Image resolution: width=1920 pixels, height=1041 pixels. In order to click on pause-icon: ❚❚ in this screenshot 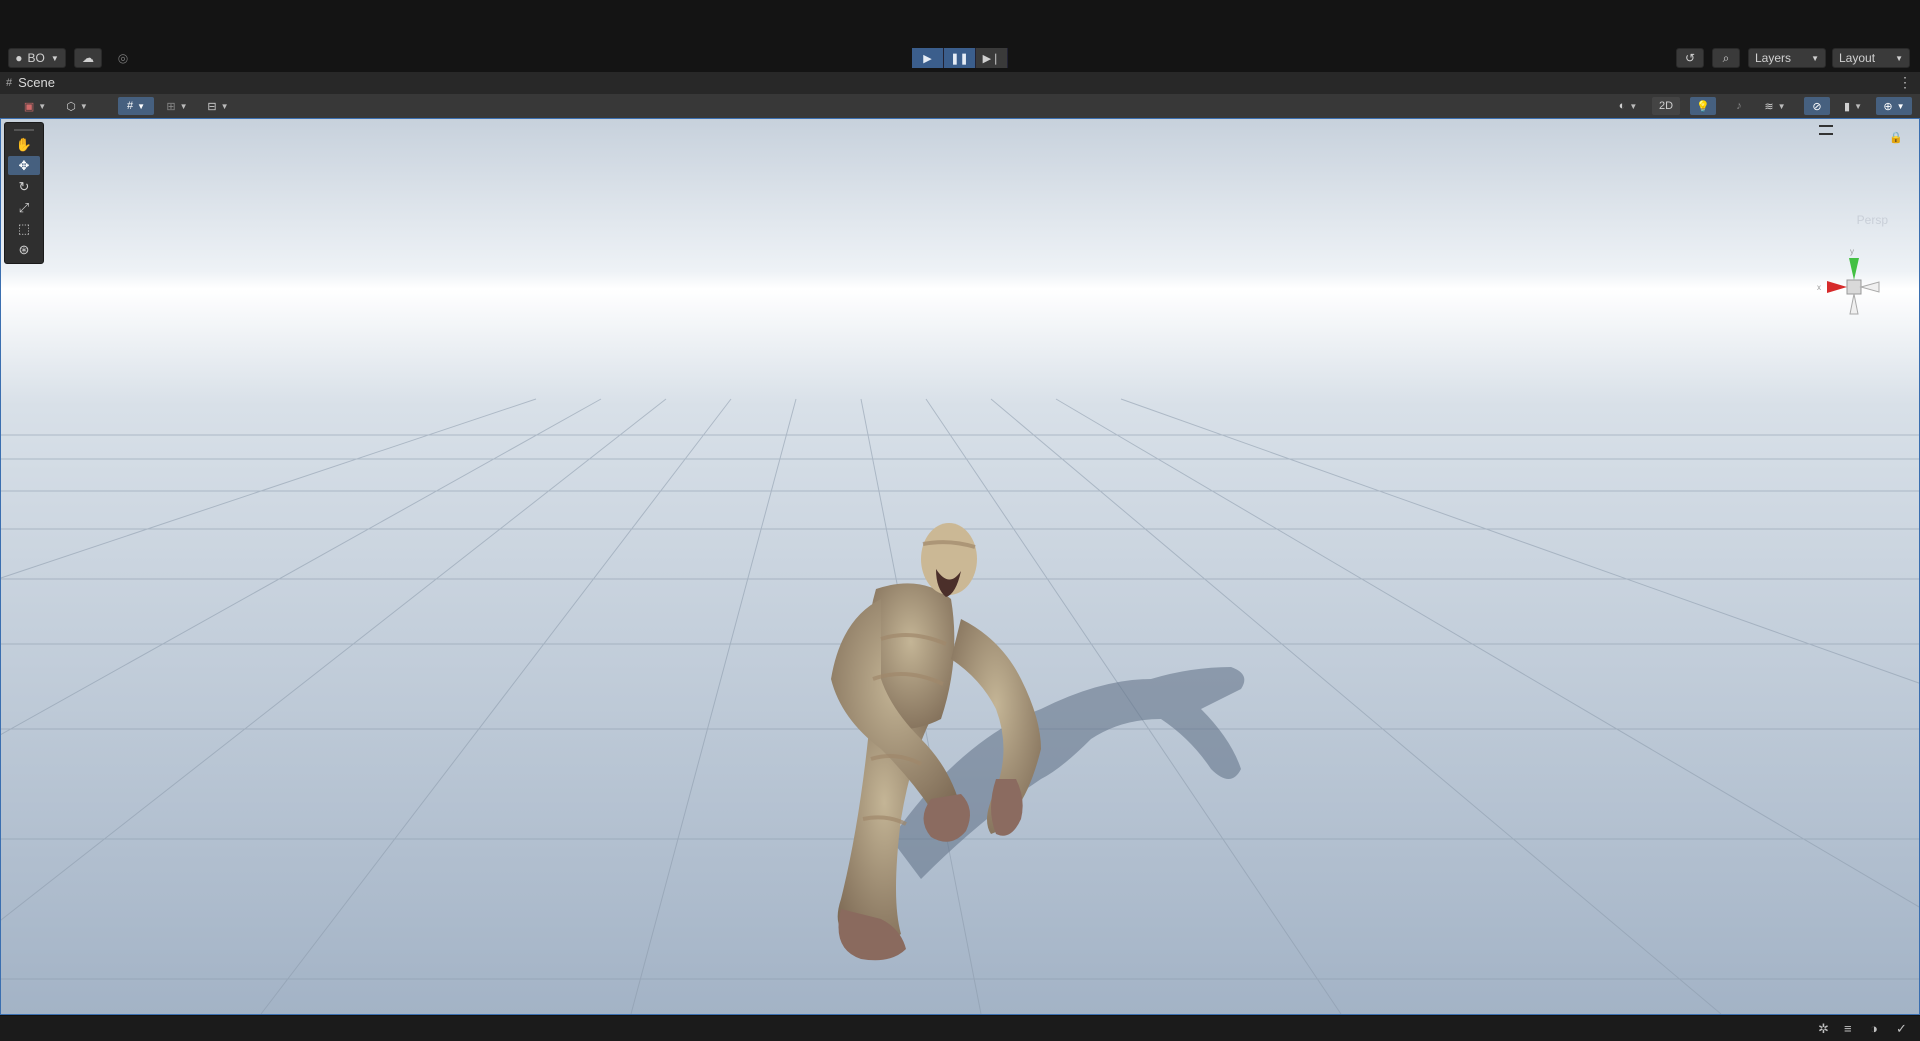, I will do `click(959, 58)`.